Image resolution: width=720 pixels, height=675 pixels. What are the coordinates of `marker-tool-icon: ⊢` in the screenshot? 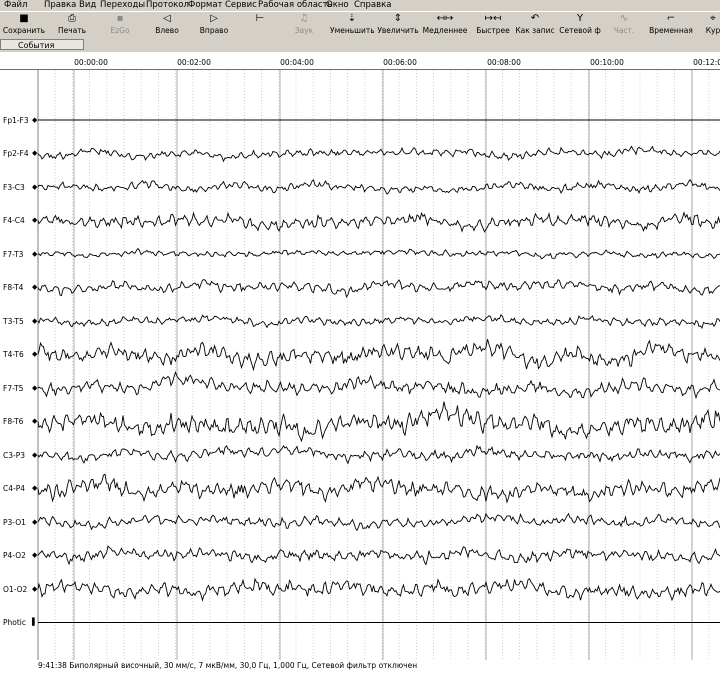 It's located at (260, 18).